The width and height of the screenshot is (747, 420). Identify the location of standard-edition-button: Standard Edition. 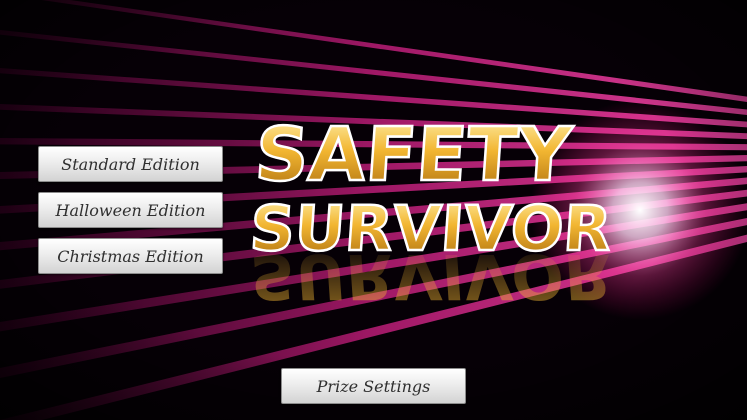
(130, 164).